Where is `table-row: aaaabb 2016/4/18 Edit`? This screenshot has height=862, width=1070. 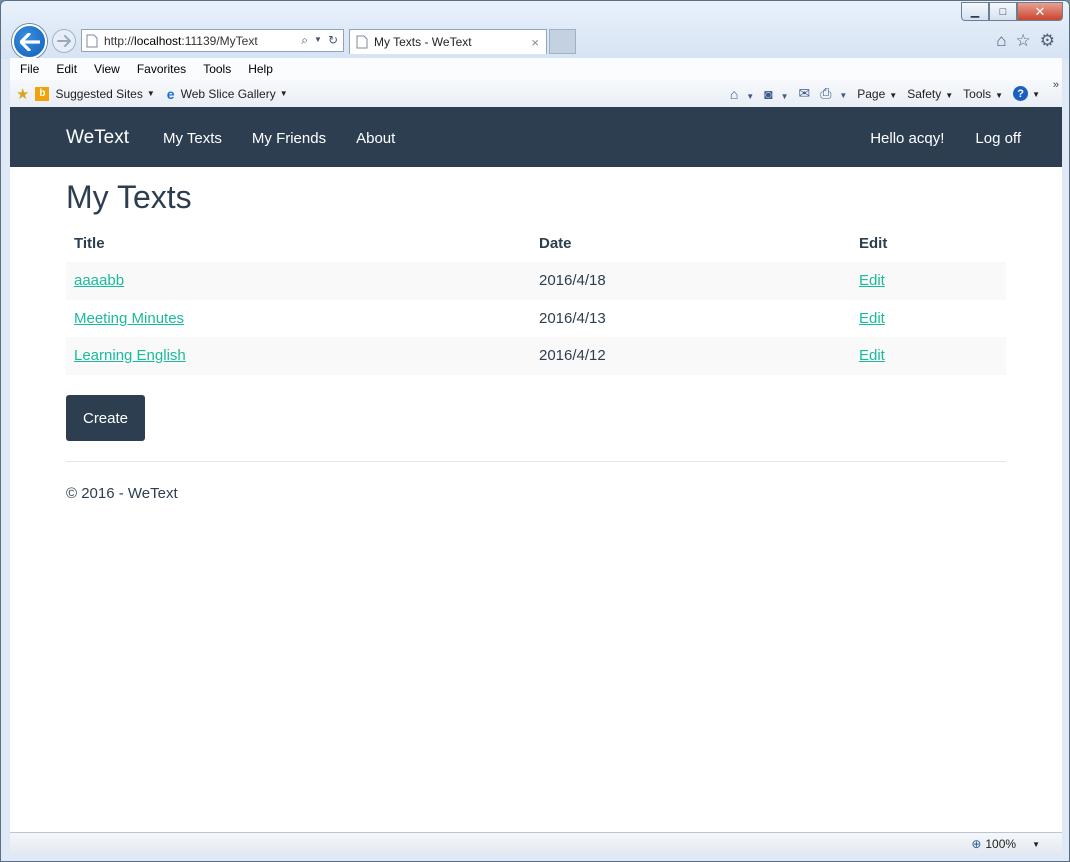 table-row: aaaabb 2016/4/18 Edit is located at coordinates (536, 281).